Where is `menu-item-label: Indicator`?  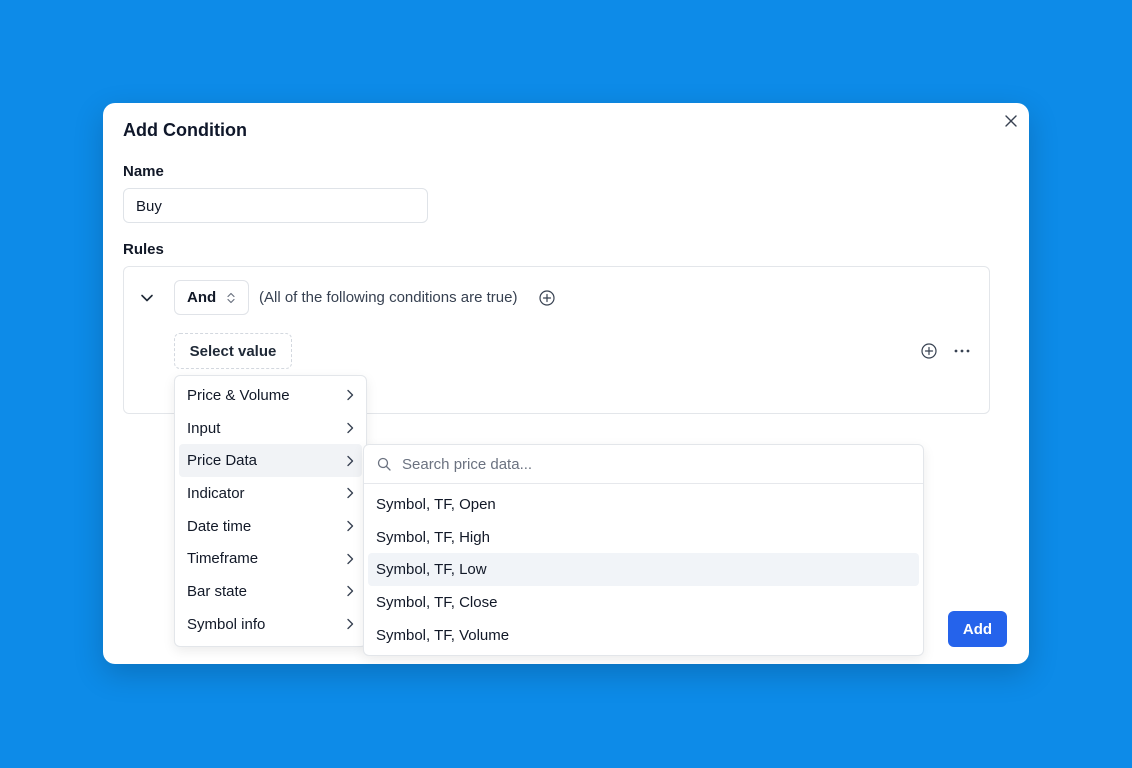
menu-item-label: Indicator is located at coordinates (216, 493).